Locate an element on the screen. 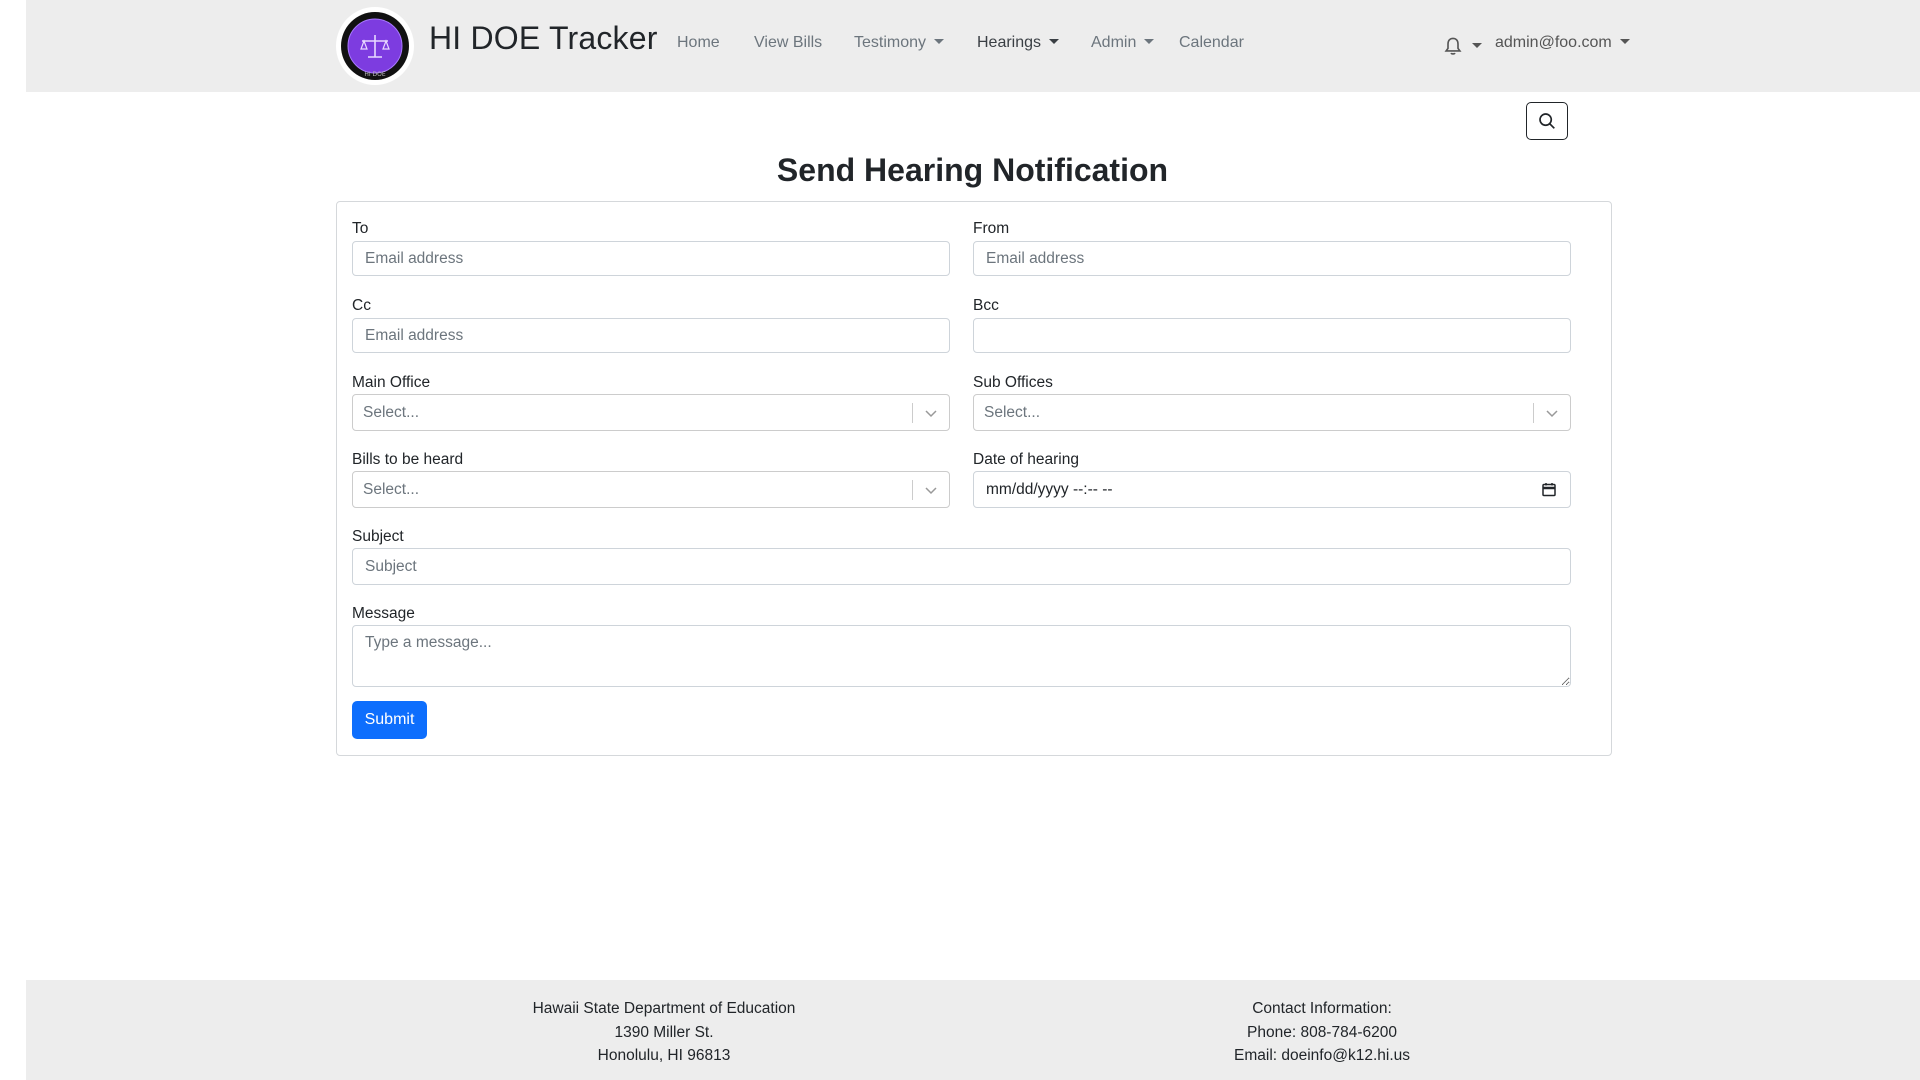 The height and width of the screenshot is (1080, 1920). nav-testimony-dropdown: Testimony is located at coordinates (899, 43).